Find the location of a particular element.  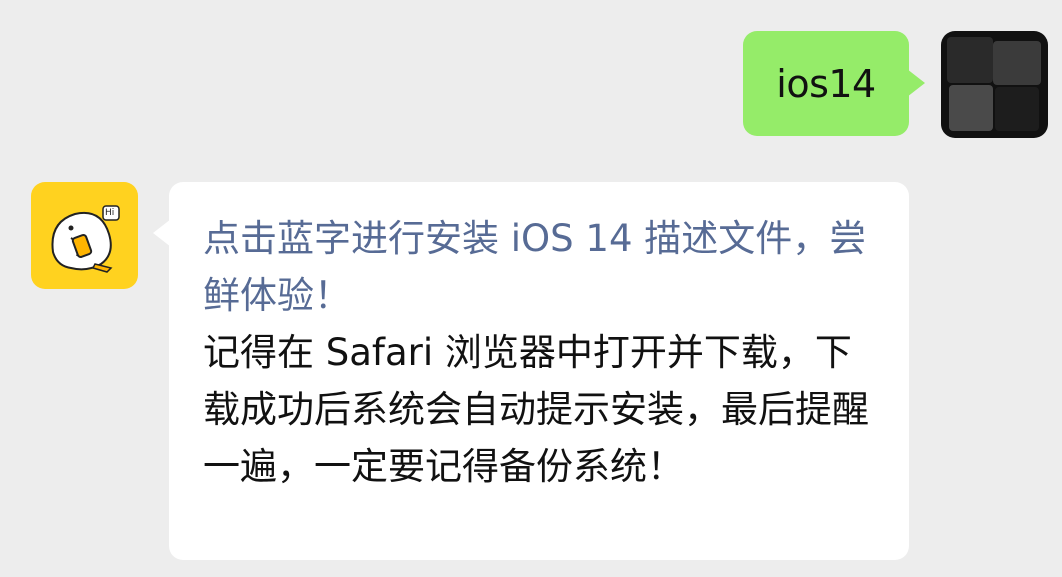

sent-message-text: ios14 is located at coordinates (826, 83).